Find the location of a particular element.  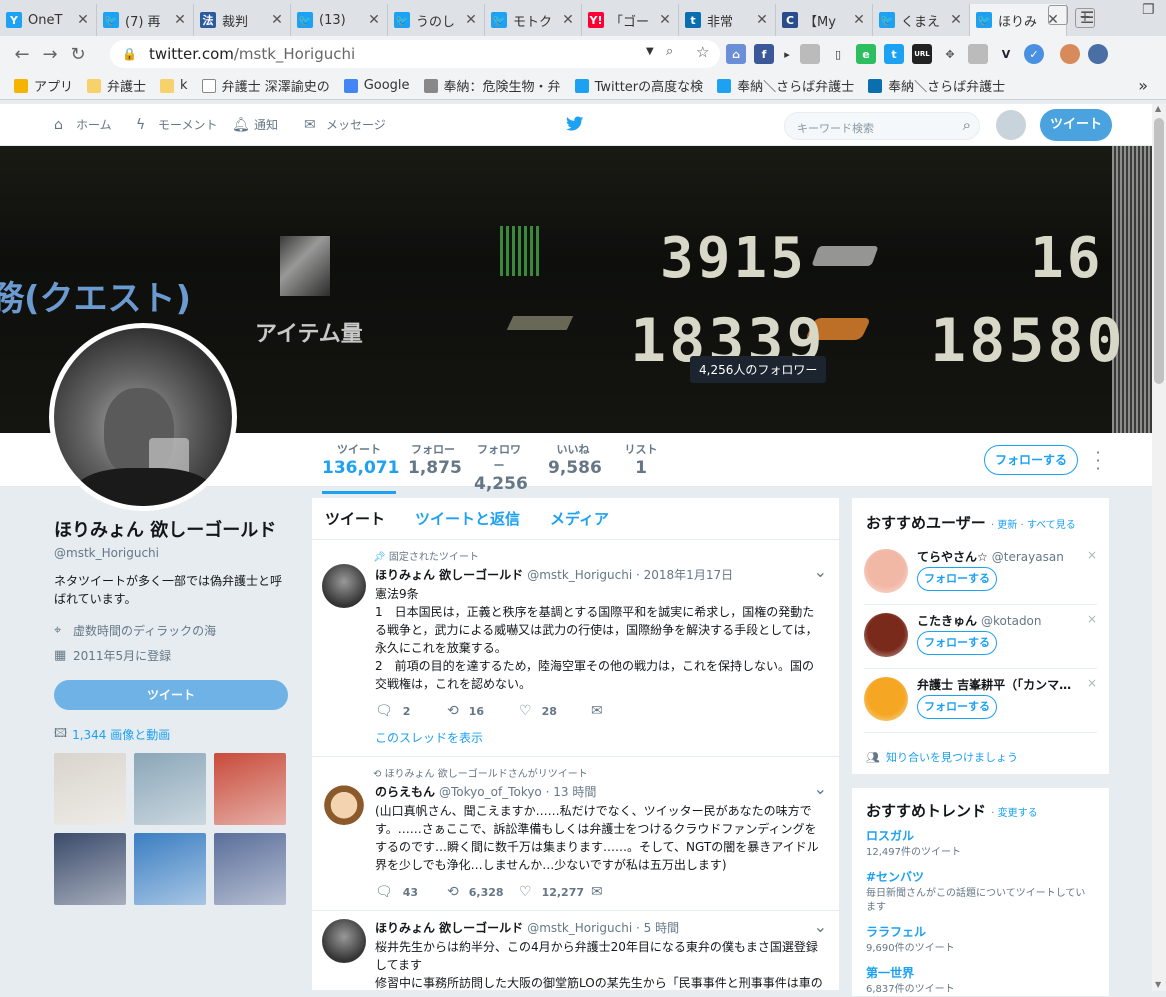

reply-action: 🗨︎ 43 is located at coordinates (411, 892).